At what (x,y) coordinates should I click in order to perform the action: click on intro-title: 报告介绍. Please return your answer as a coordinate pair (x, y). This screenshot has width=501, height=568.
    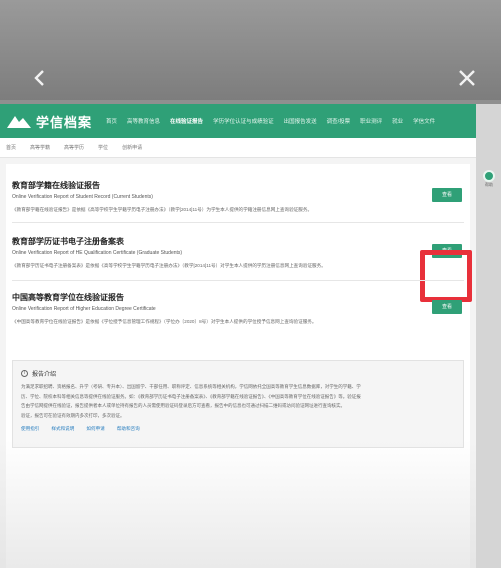
    Looking at the image, I should click on (44, 375).